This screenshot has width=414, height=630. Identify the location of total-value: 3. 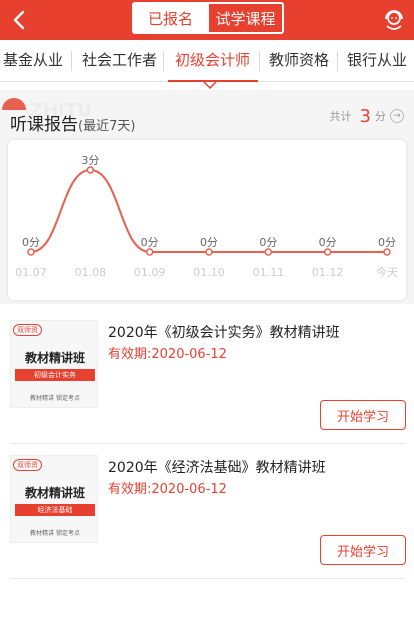
(365, 116).